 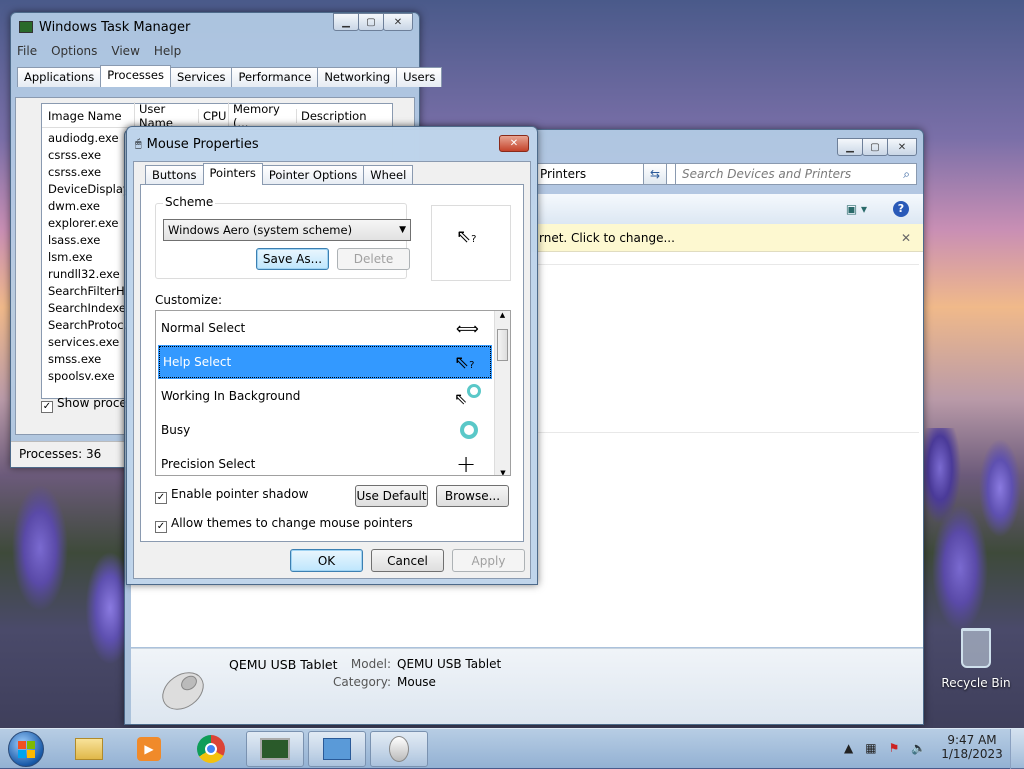 I want to click on tab-networking: Networking, so click(x=357, y=77).